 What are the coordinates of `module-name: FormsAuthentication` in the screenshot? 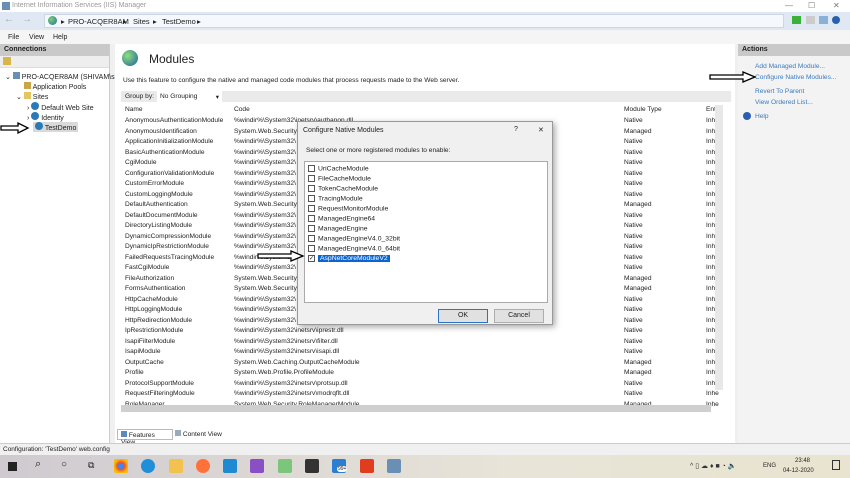 It's located at (155, 288).